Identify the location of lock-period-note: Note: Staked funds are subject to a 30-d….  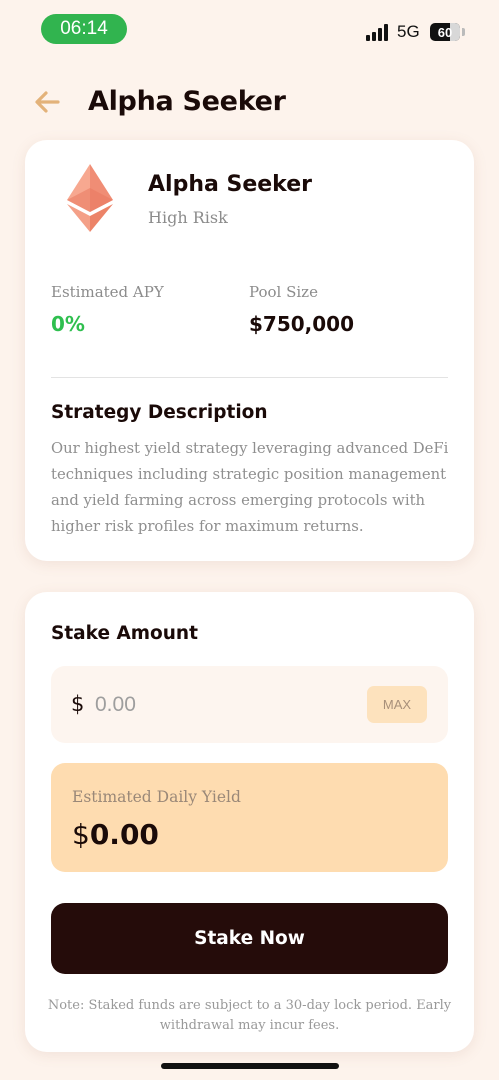
(249, 1015).